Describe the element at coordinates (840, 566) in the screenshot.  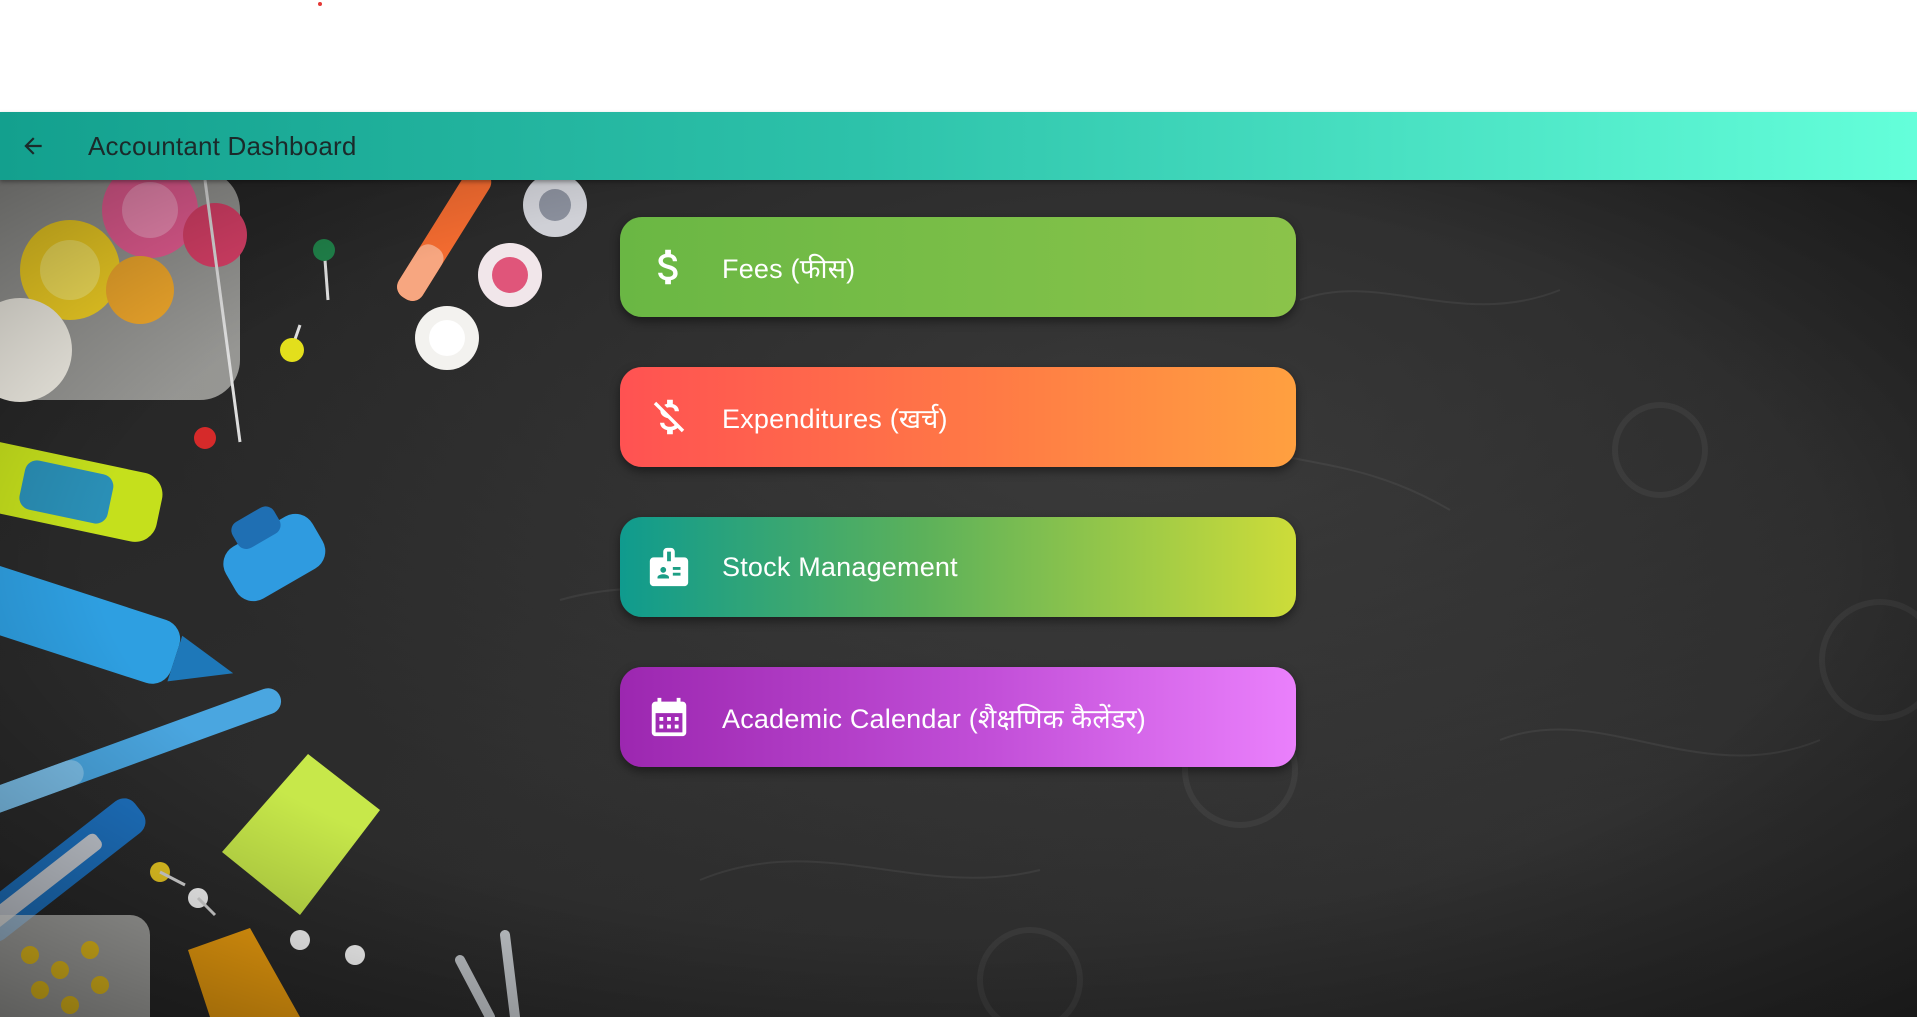
I see `stock-management-label: Stock Management` at that location.